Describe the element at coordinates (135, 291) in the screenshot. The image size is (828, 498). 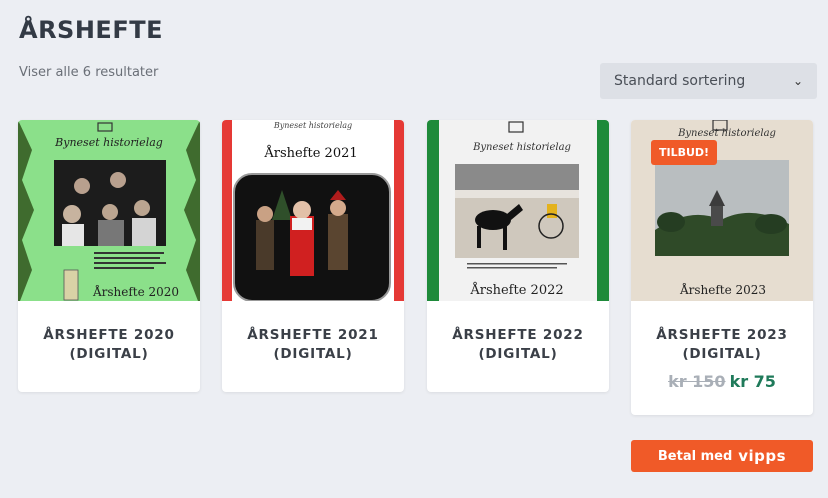
I see `cover-title: Årshefte 2020` at that location.